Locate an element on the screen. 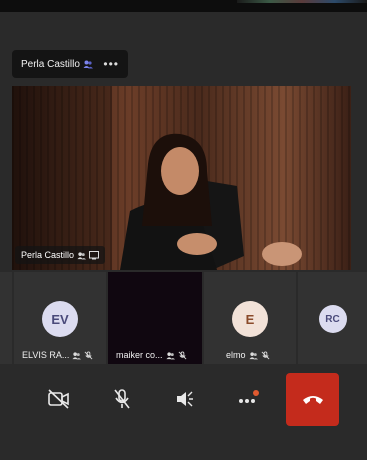 This screenshot has width=367, height=460. main-video-name: Perla Castillo is located at coordinates (48, 255).